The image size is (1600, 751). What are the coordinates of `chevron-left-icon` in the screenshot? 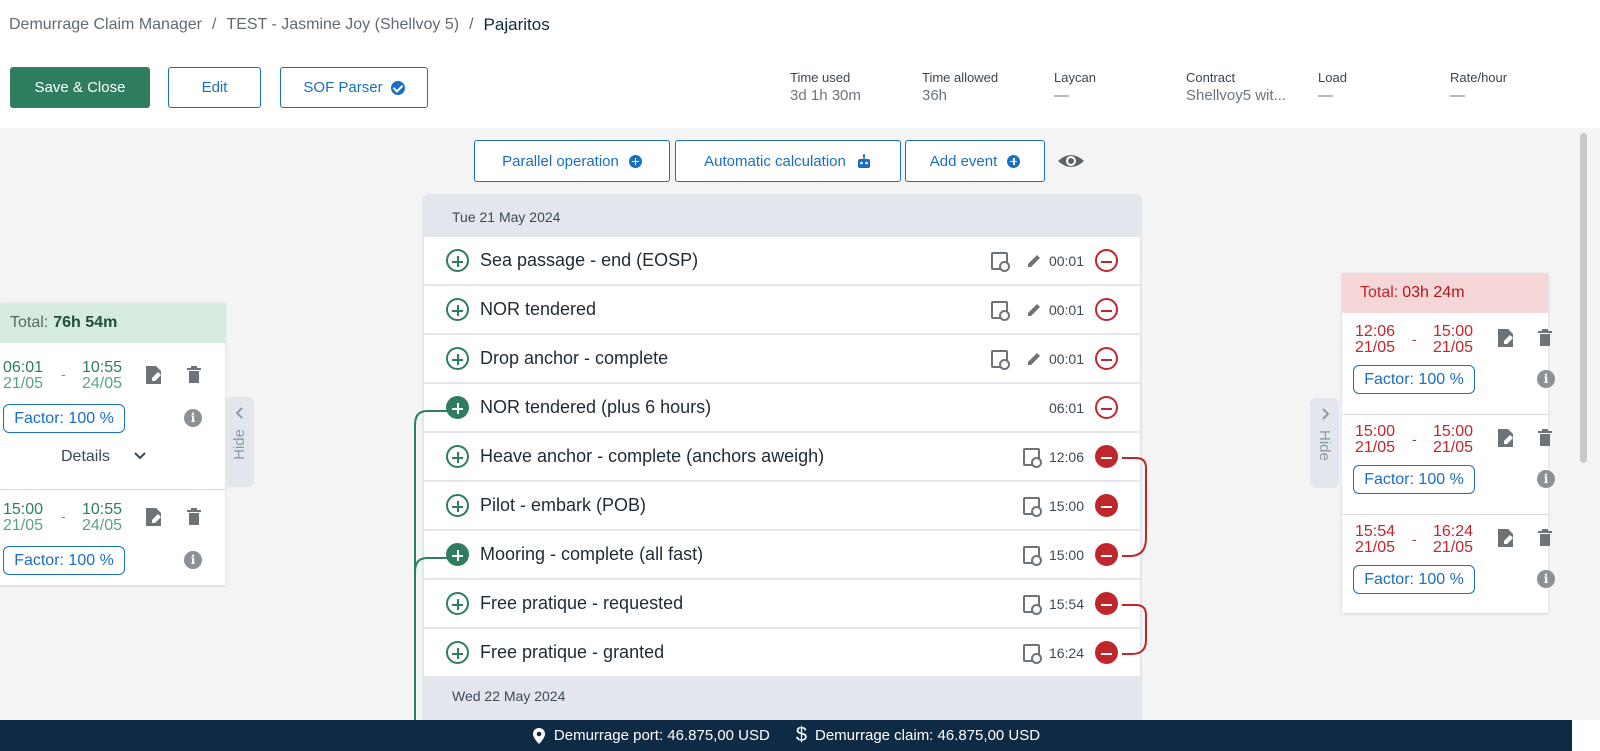 It's located at (239, 413).